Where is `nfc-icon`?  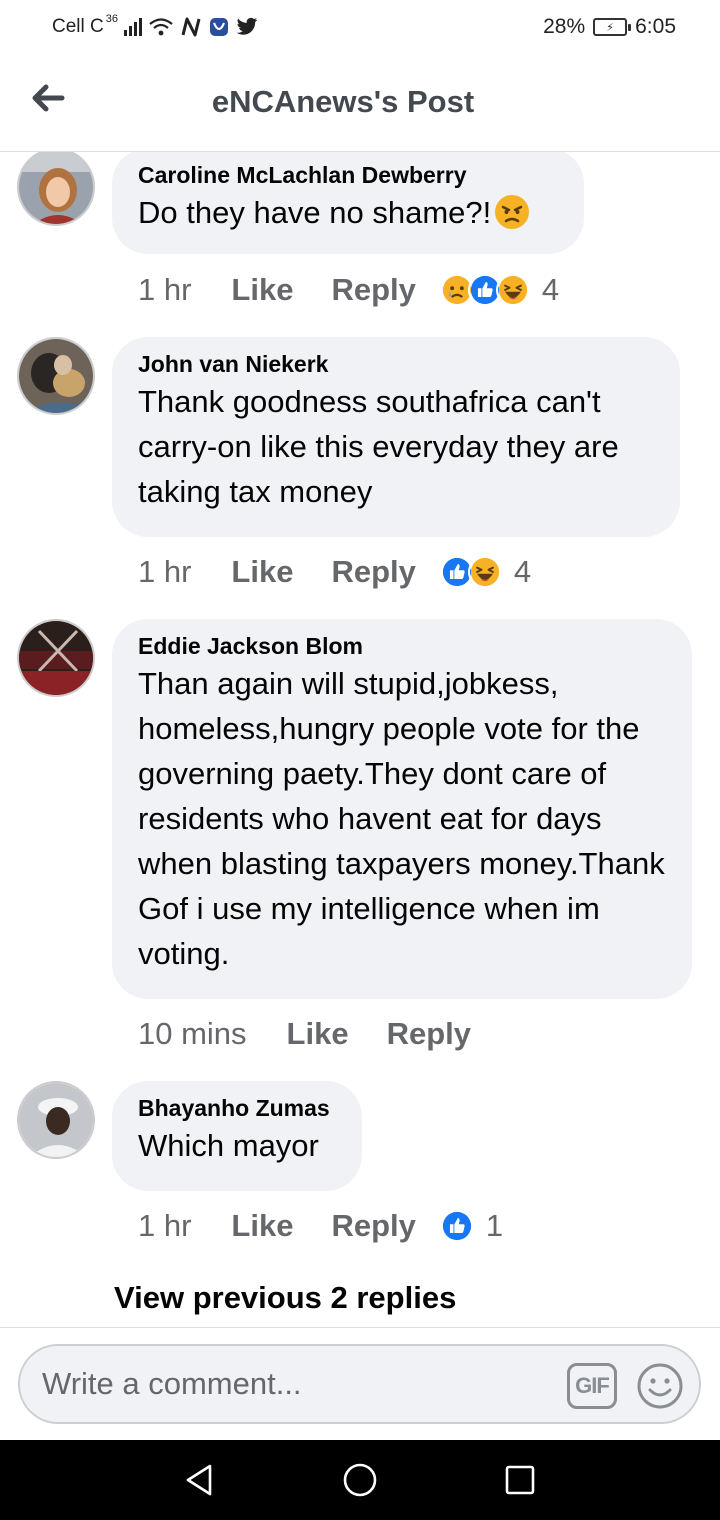 nfc-icon is located at coordinates (191, 27).